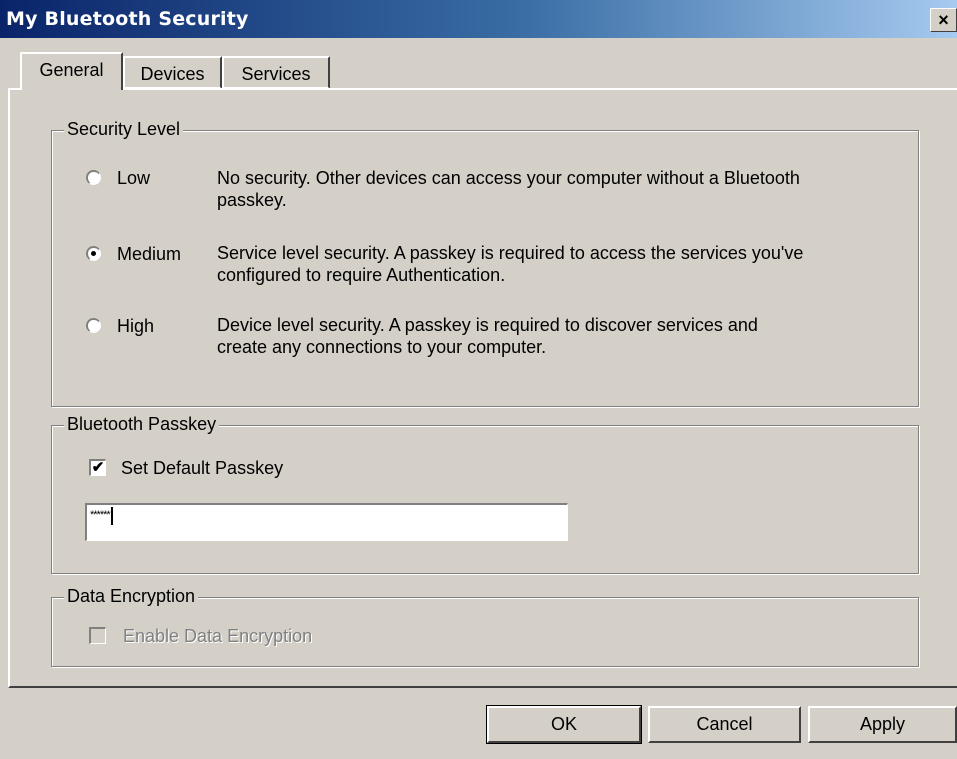 The image size is (957, 759). Describe the element at coordinates (124, 129) in the screenshot. I see `security-level-legend: Security Level` at that location.